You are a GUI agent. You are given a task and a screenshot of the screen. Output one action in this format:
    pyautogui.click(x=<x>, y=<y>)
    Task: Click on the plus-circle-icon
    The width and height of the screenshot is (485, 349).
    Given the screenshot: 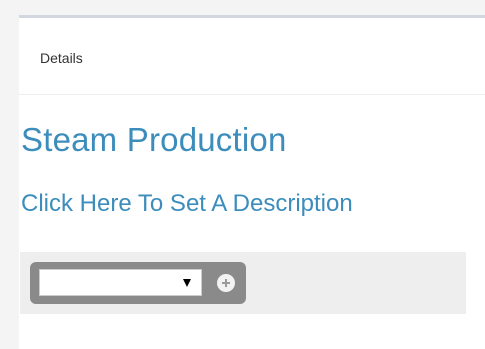 What is the action you would take?
    pyautogui.click(x=226, y=283)
    